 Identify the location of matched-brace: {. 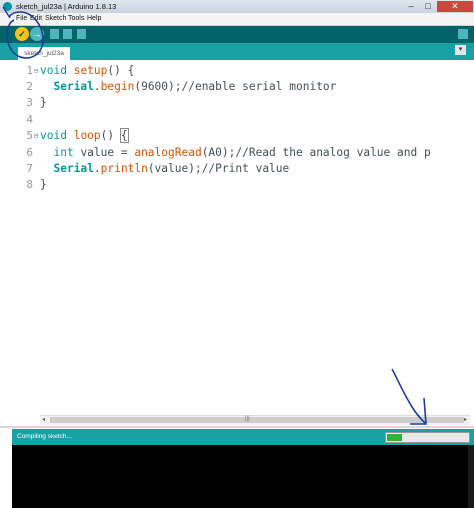
(124, 135).